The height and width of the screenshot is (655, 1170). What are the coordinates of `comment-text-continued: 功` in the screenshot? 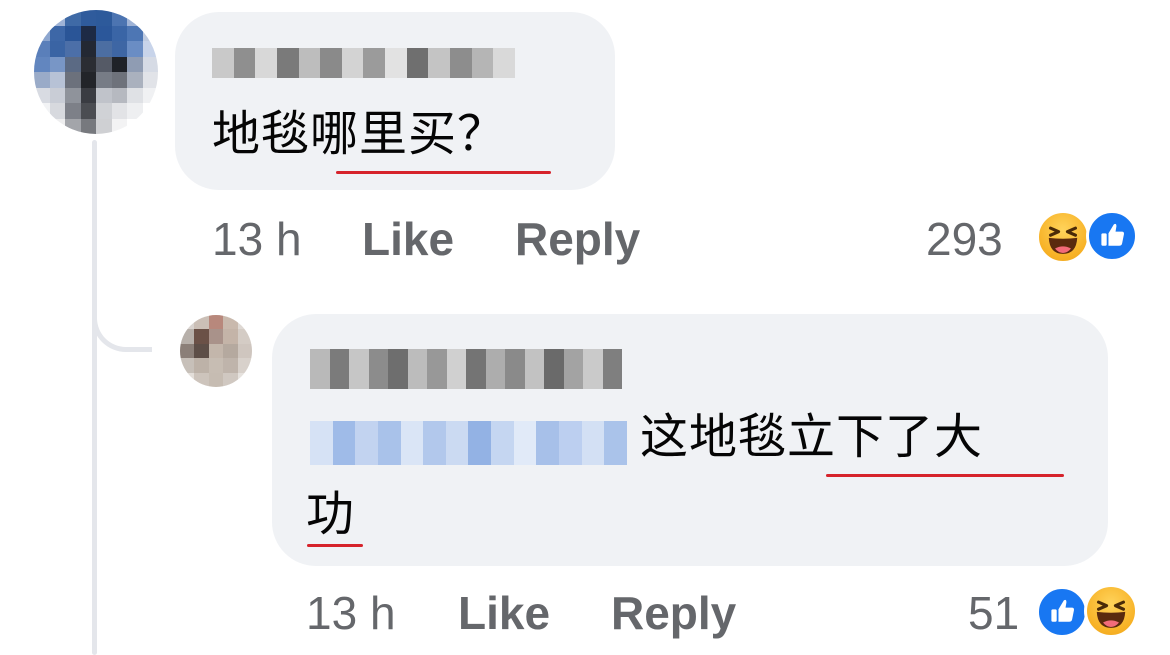 It's located at (331, 514).